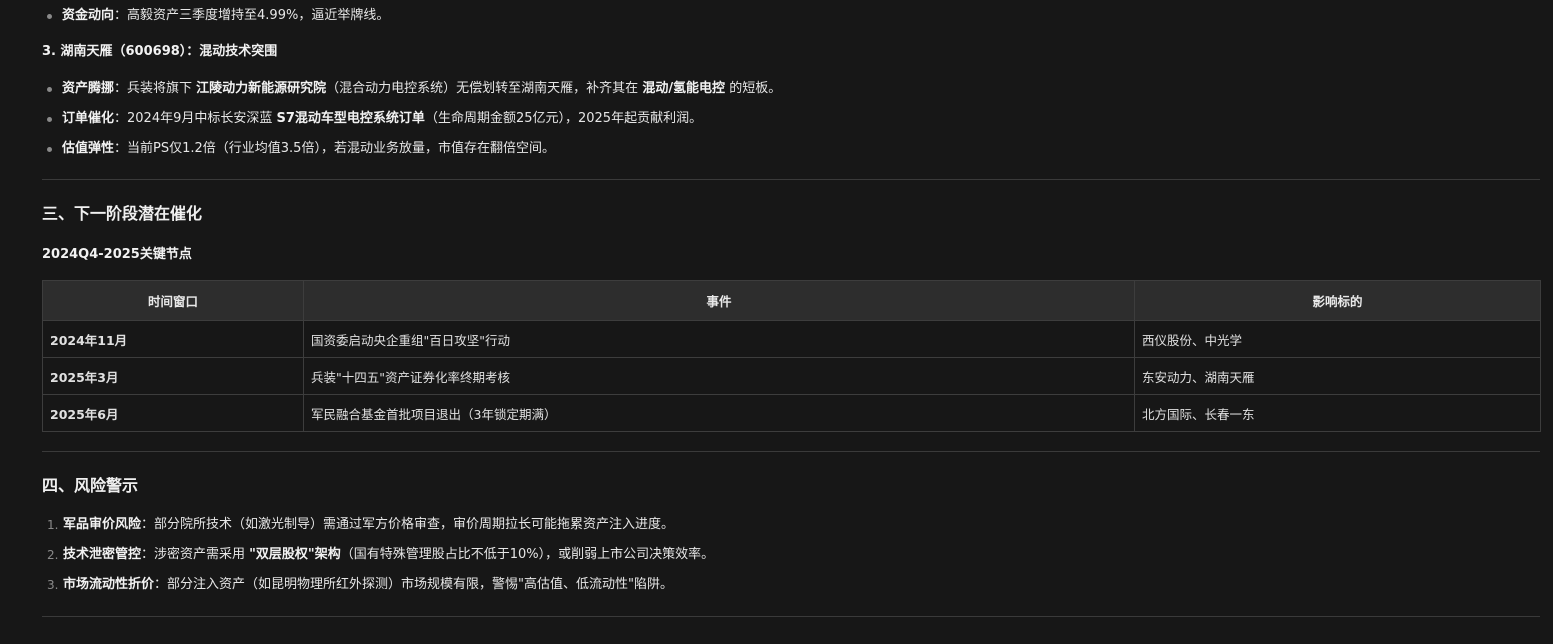  I want to click on risk-emphasis: "双层股权"架构, so click(295, 554).